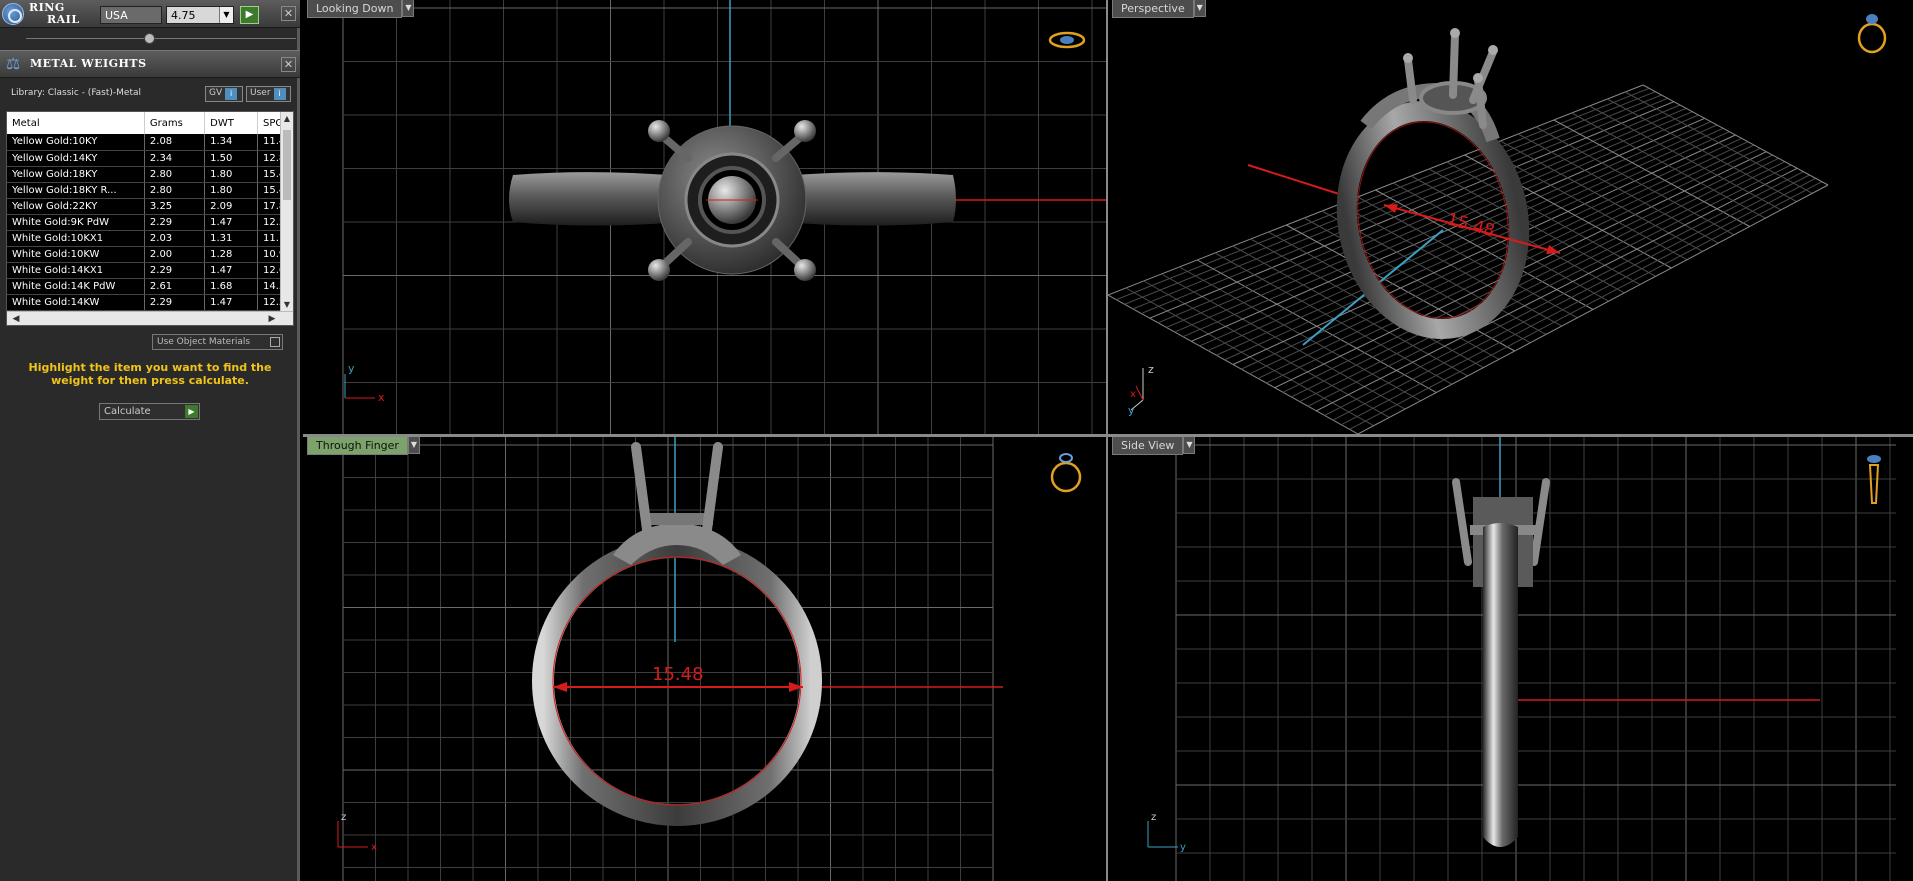 The height and width of the screenshot is (881, 1913). I want to click on checkbox-icon, so click(275, 342).